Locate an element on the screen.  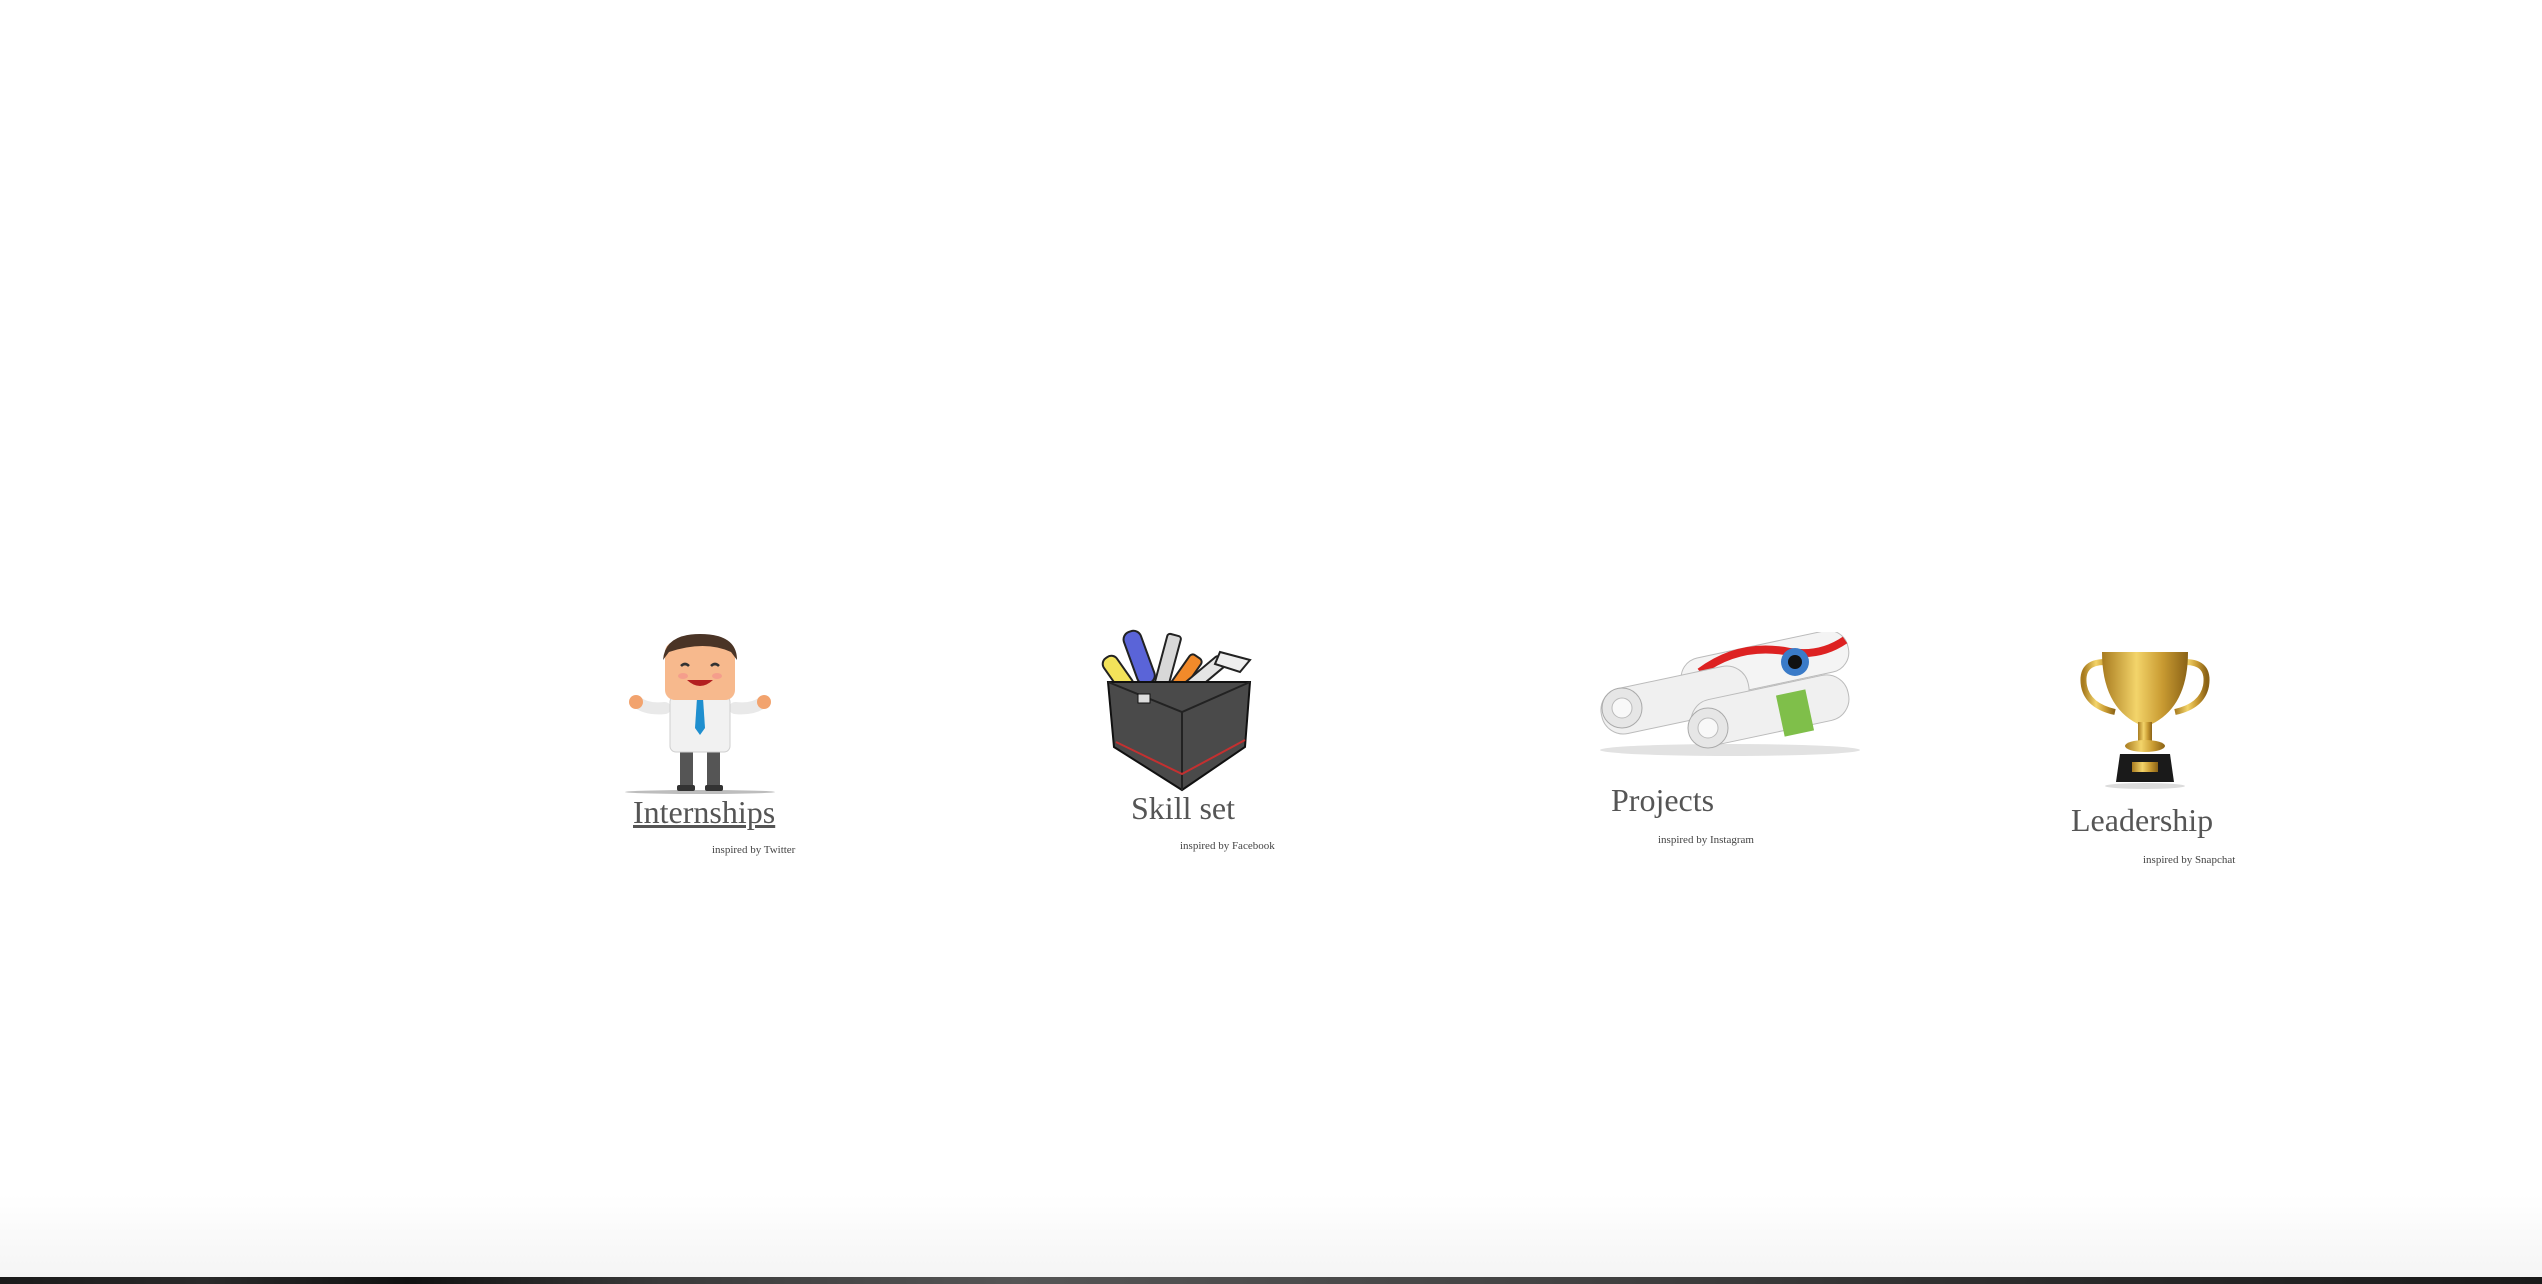
rolled-papers-icon is located at coordinates (1730, 694).